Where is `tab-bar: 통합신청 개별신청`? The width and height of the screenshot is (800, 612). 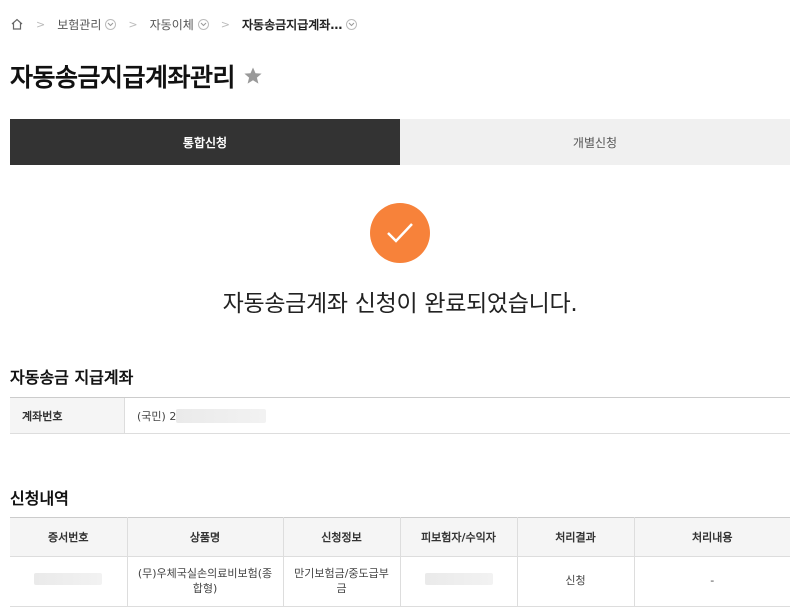
tab-bar: 통합신청 개별신청 is located at coordinates (400, 142).